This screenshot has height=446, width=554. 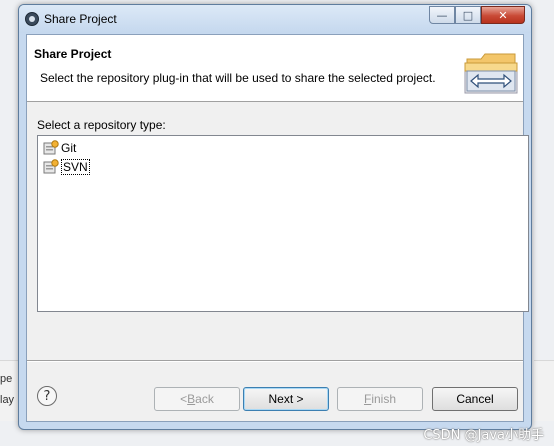 What do you see at coordinates (101, 125) in the screenshot?
I see `repository-type-label: Select a repository type:` at bounding box center [101, 125].